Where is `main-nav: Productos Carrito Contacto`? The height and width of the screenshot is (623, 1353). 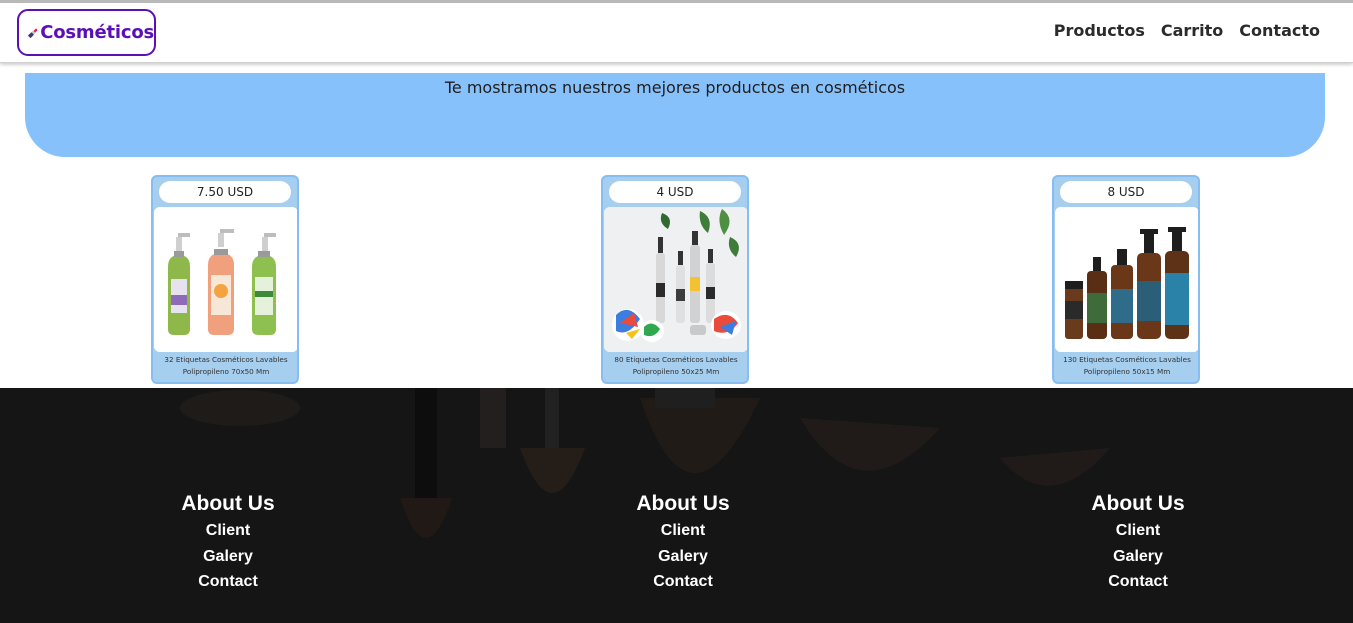 main-nav: Productos Carrito Contacto is located at coordinates (1187, 30).